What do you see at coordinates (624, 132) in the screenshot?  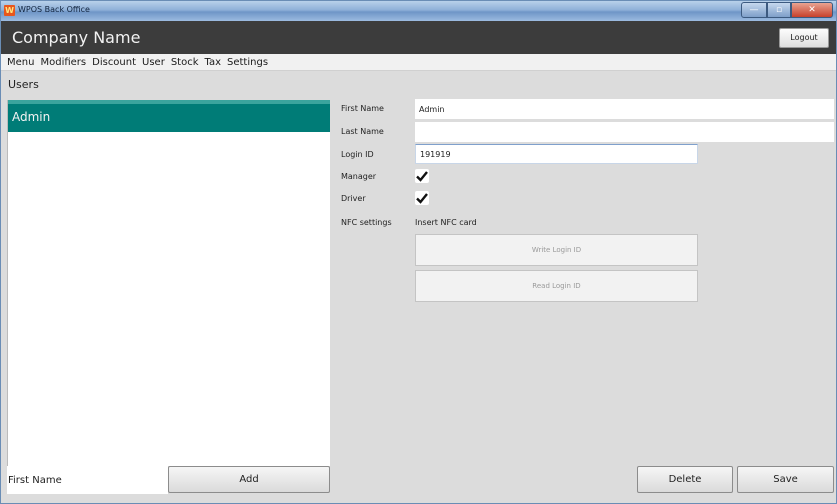 I see `last-name-field` at bounding box center [624, 132].